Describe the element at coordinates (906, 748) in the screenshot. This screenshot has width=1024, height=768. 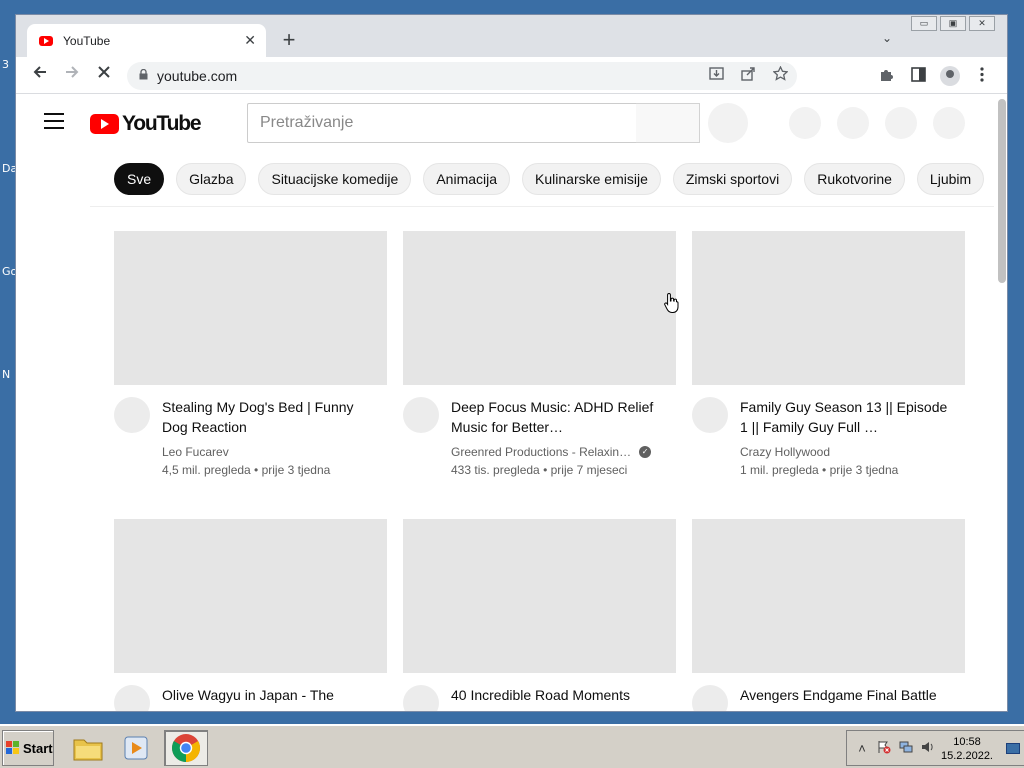
I see `network-icon` at that location.